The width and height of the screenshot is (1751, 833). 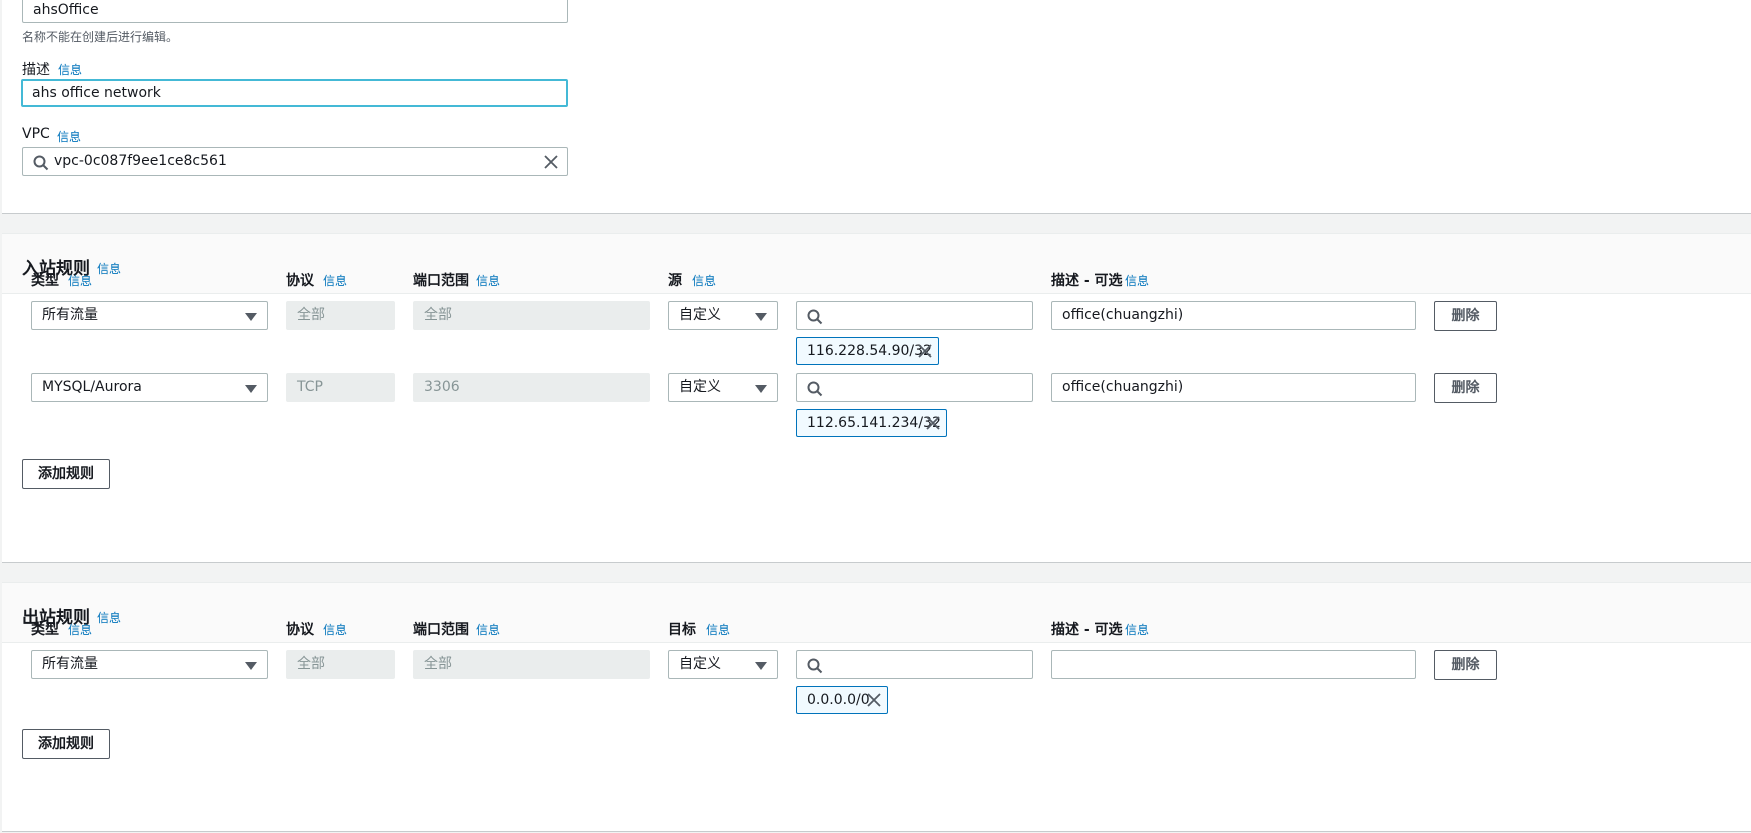 What do you see at coordinates (149, 387) in the screenshot?
I see `inbound-row-type-select: MYSQL/Aurora` at bounding box center [149, 387].